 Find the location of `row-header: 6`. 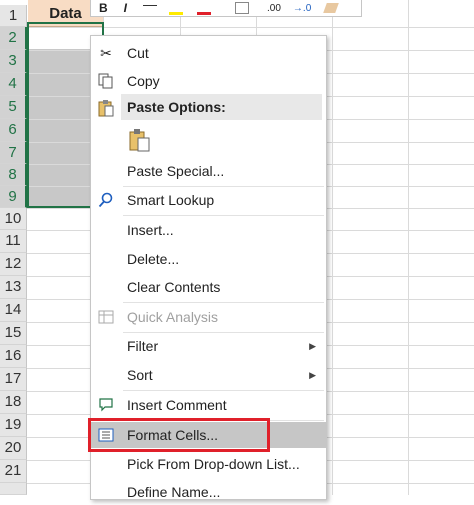

row-header: 6 is located at coordinates (13, 130).